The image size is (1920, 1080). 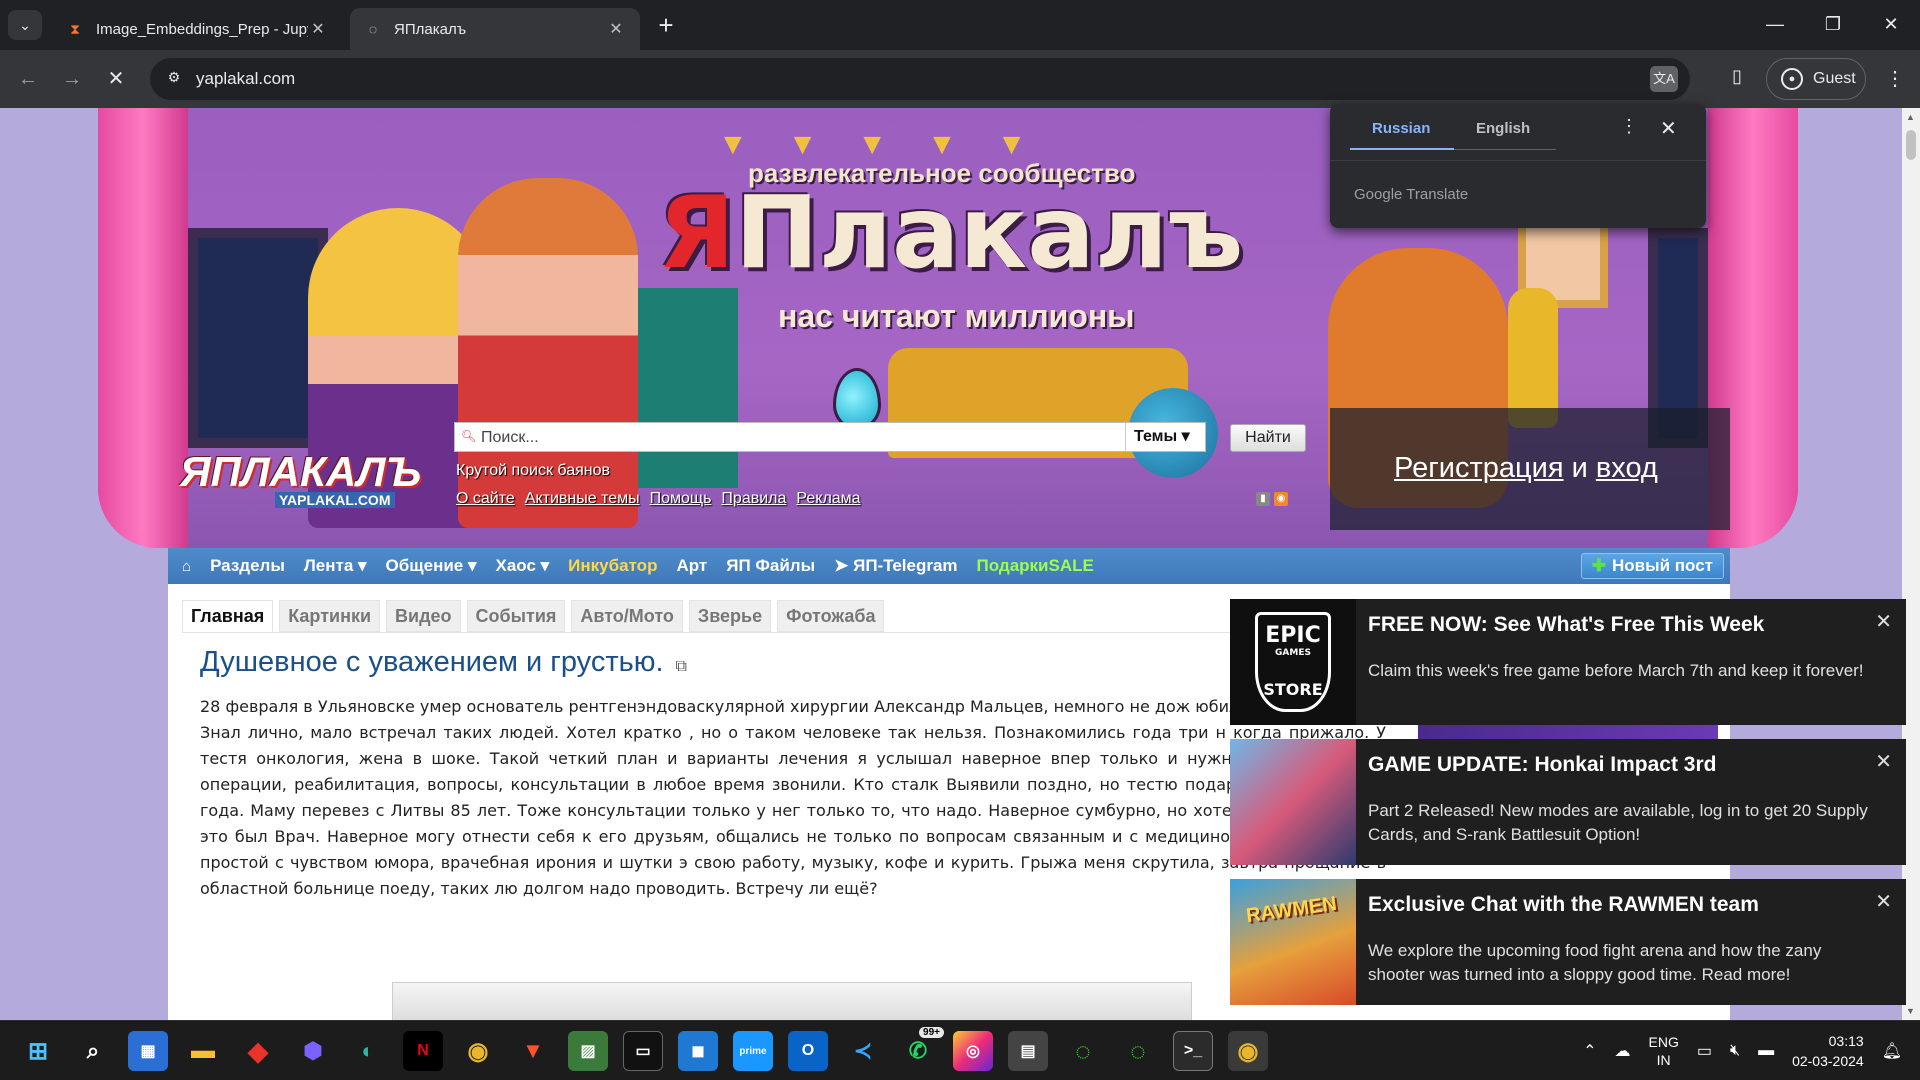 I want to click on volume-muted-icon: 🔇︎, so click(x=1735, y=1051).